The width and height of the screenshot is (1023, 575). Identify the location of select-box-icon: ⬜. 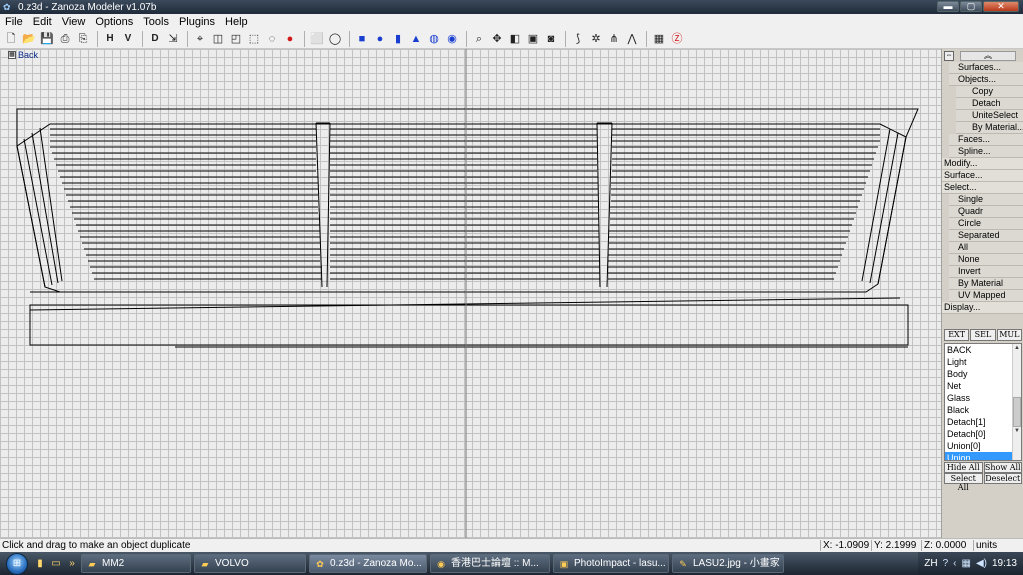
(317, 39).